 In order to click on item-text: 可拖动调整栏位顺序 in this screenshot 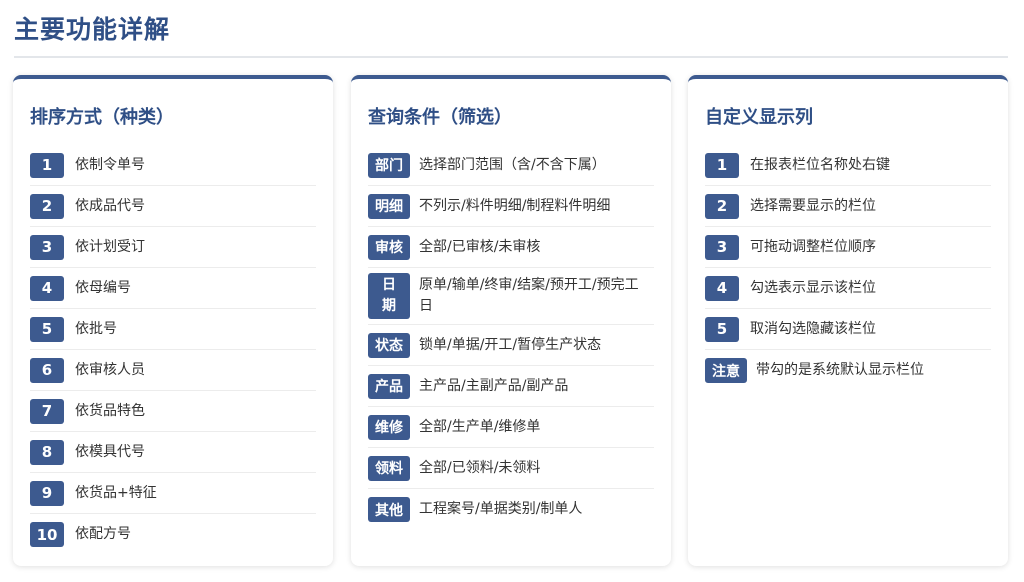, I will do `click(813, 246)`.